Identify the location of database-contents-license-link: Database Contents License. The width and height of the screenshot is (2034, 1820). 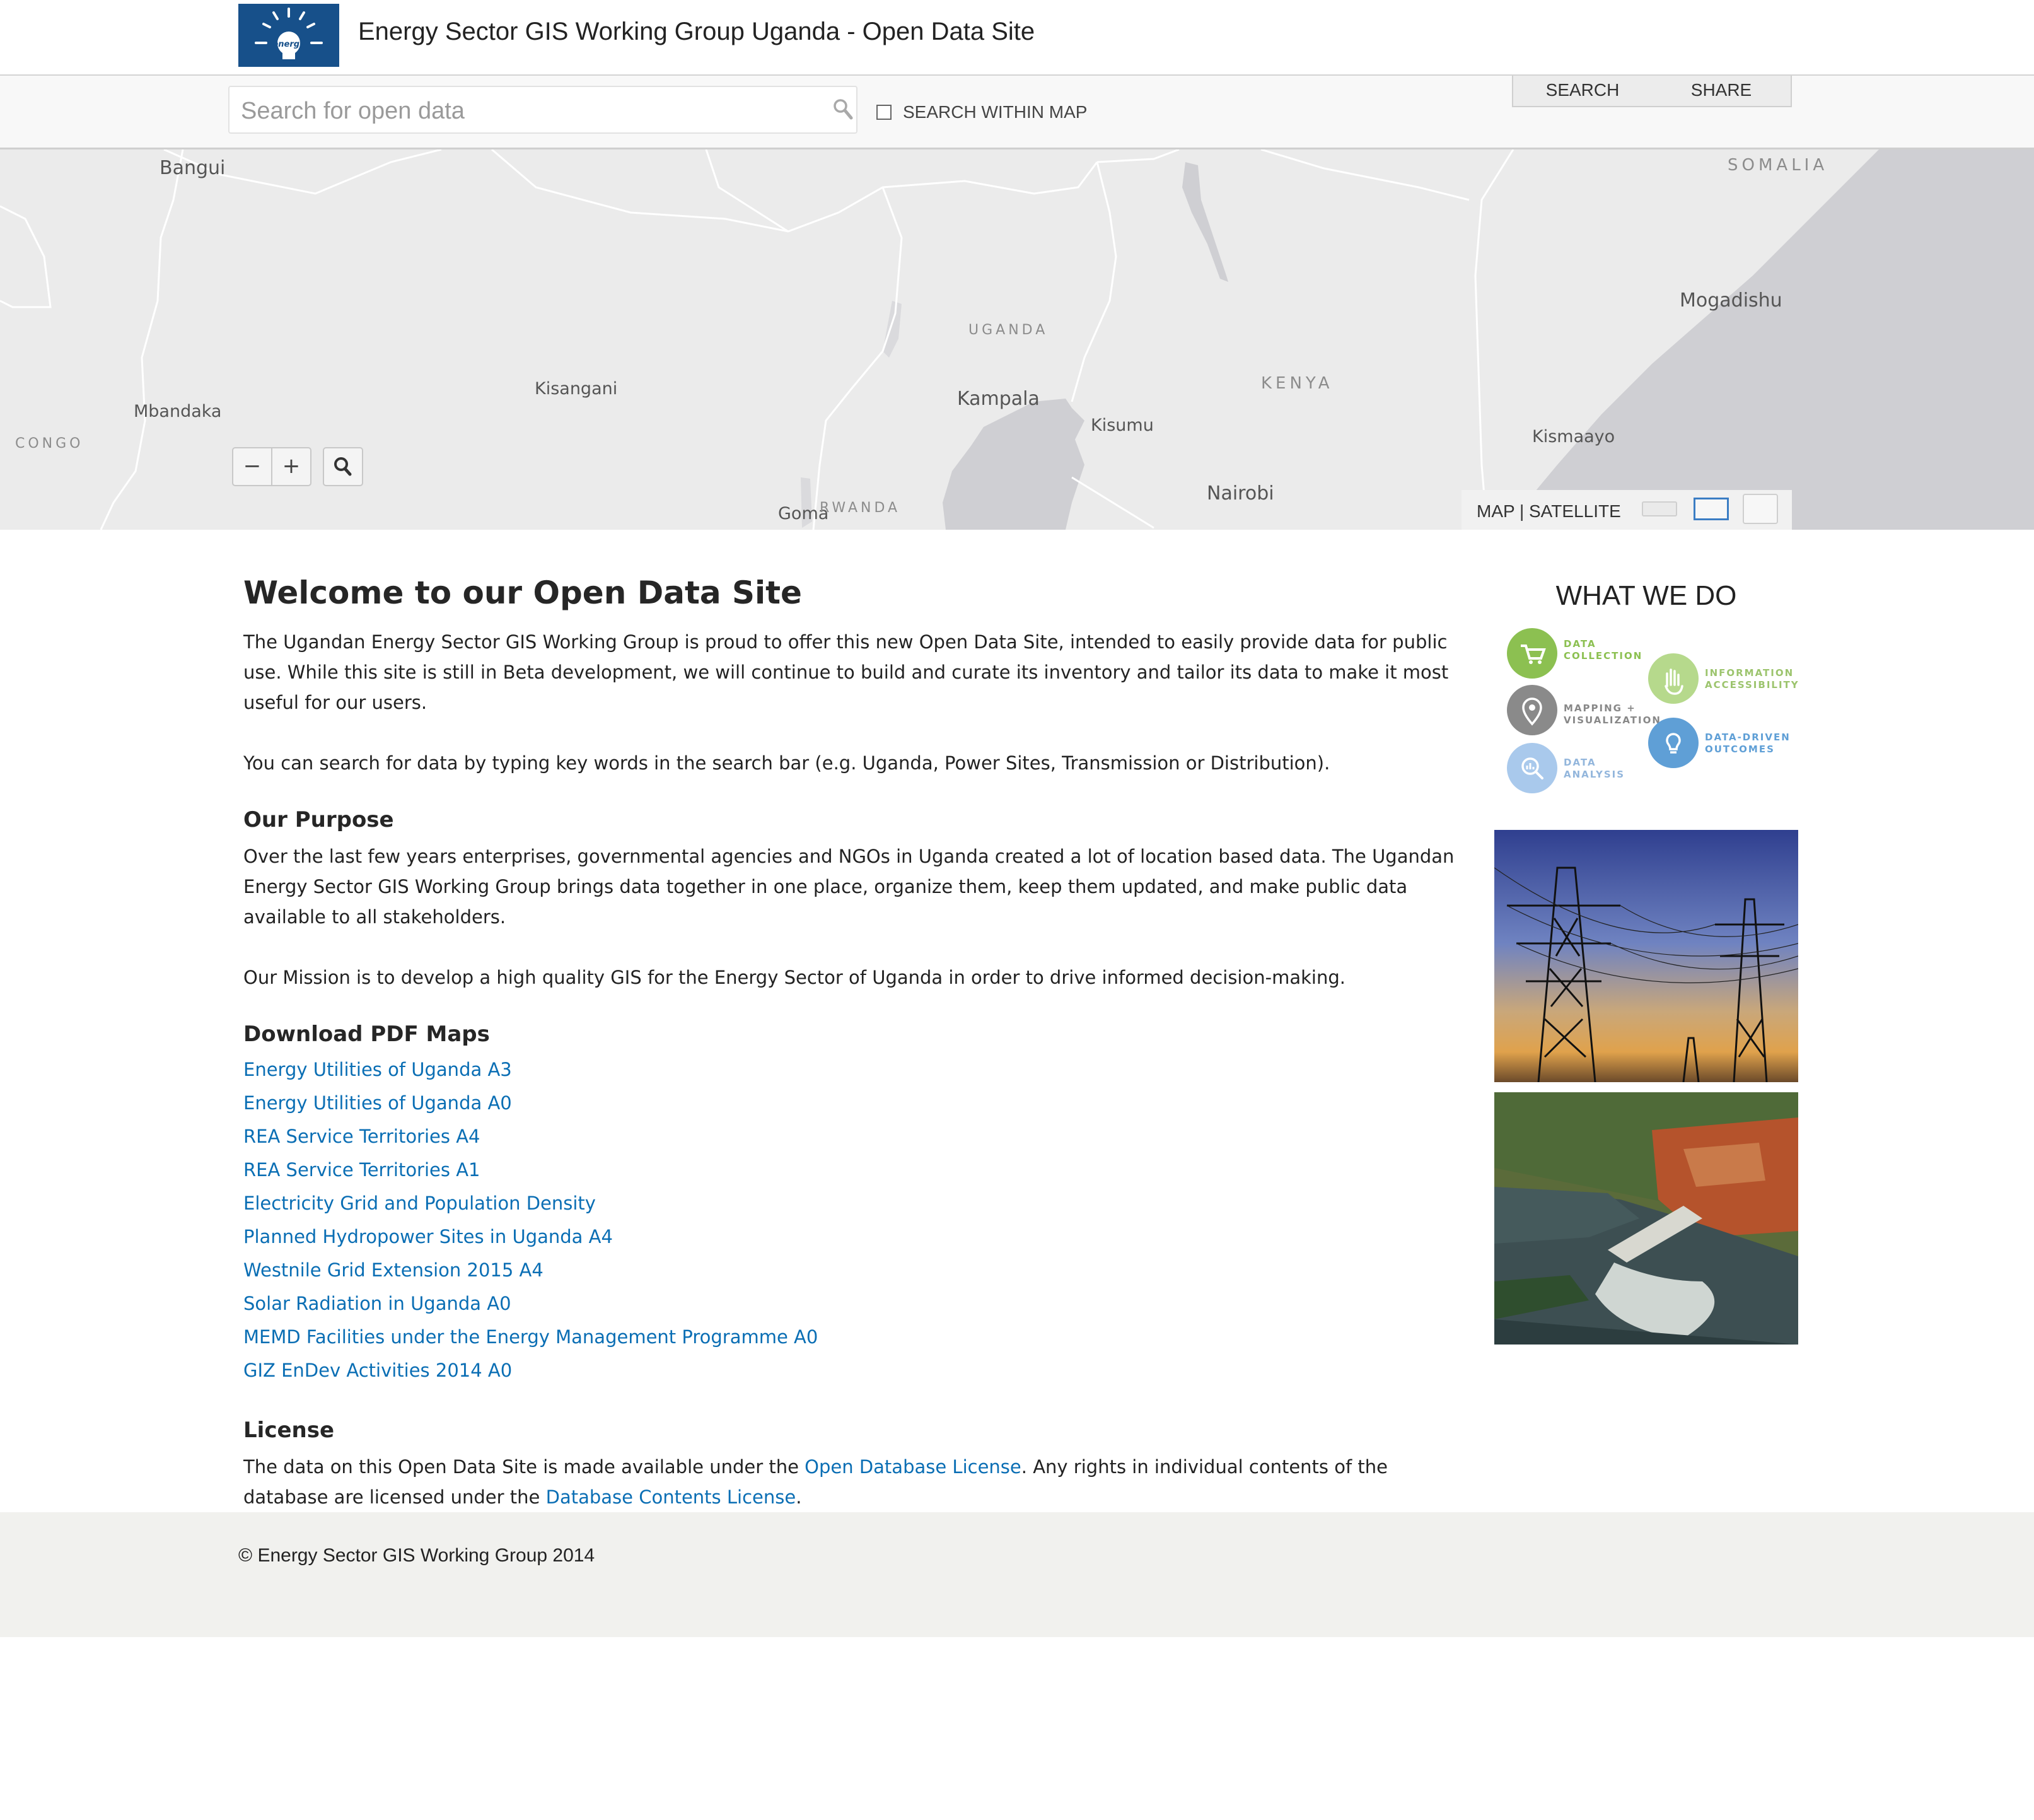
(671, 1497).